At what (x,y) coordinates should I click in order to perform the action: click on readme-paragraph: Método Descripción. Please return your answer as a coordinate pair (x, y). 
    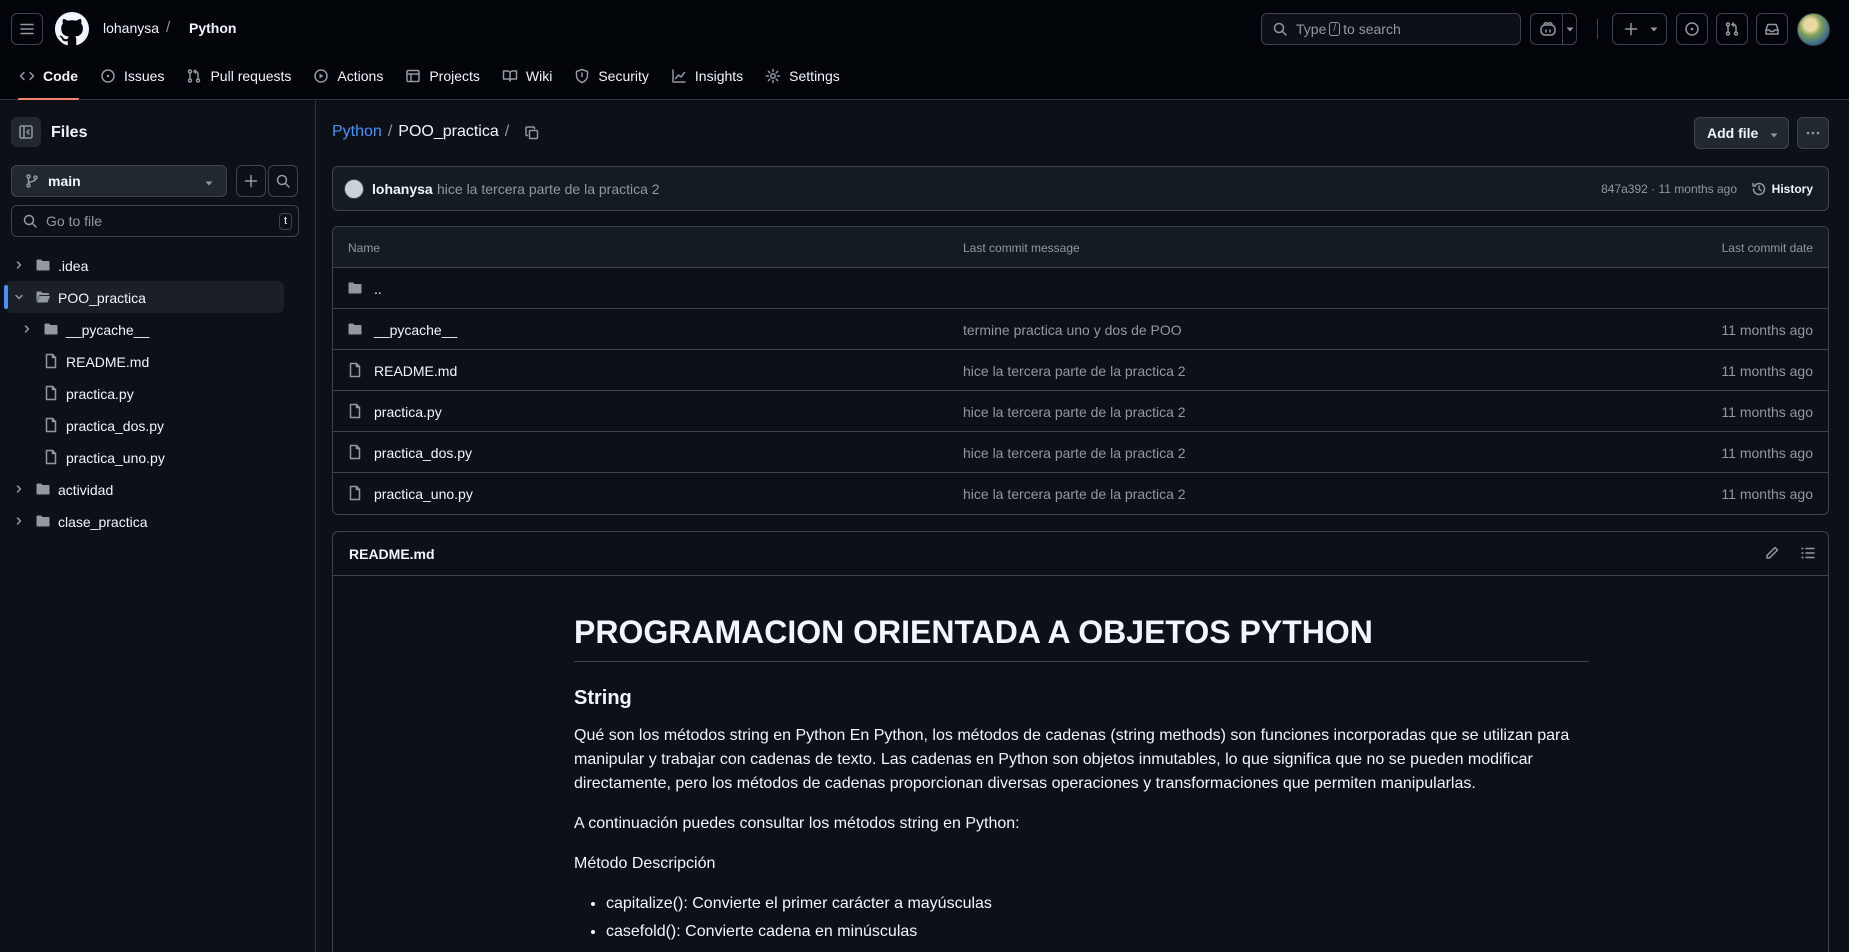
    Looking at the image, I should click on (645, 863).